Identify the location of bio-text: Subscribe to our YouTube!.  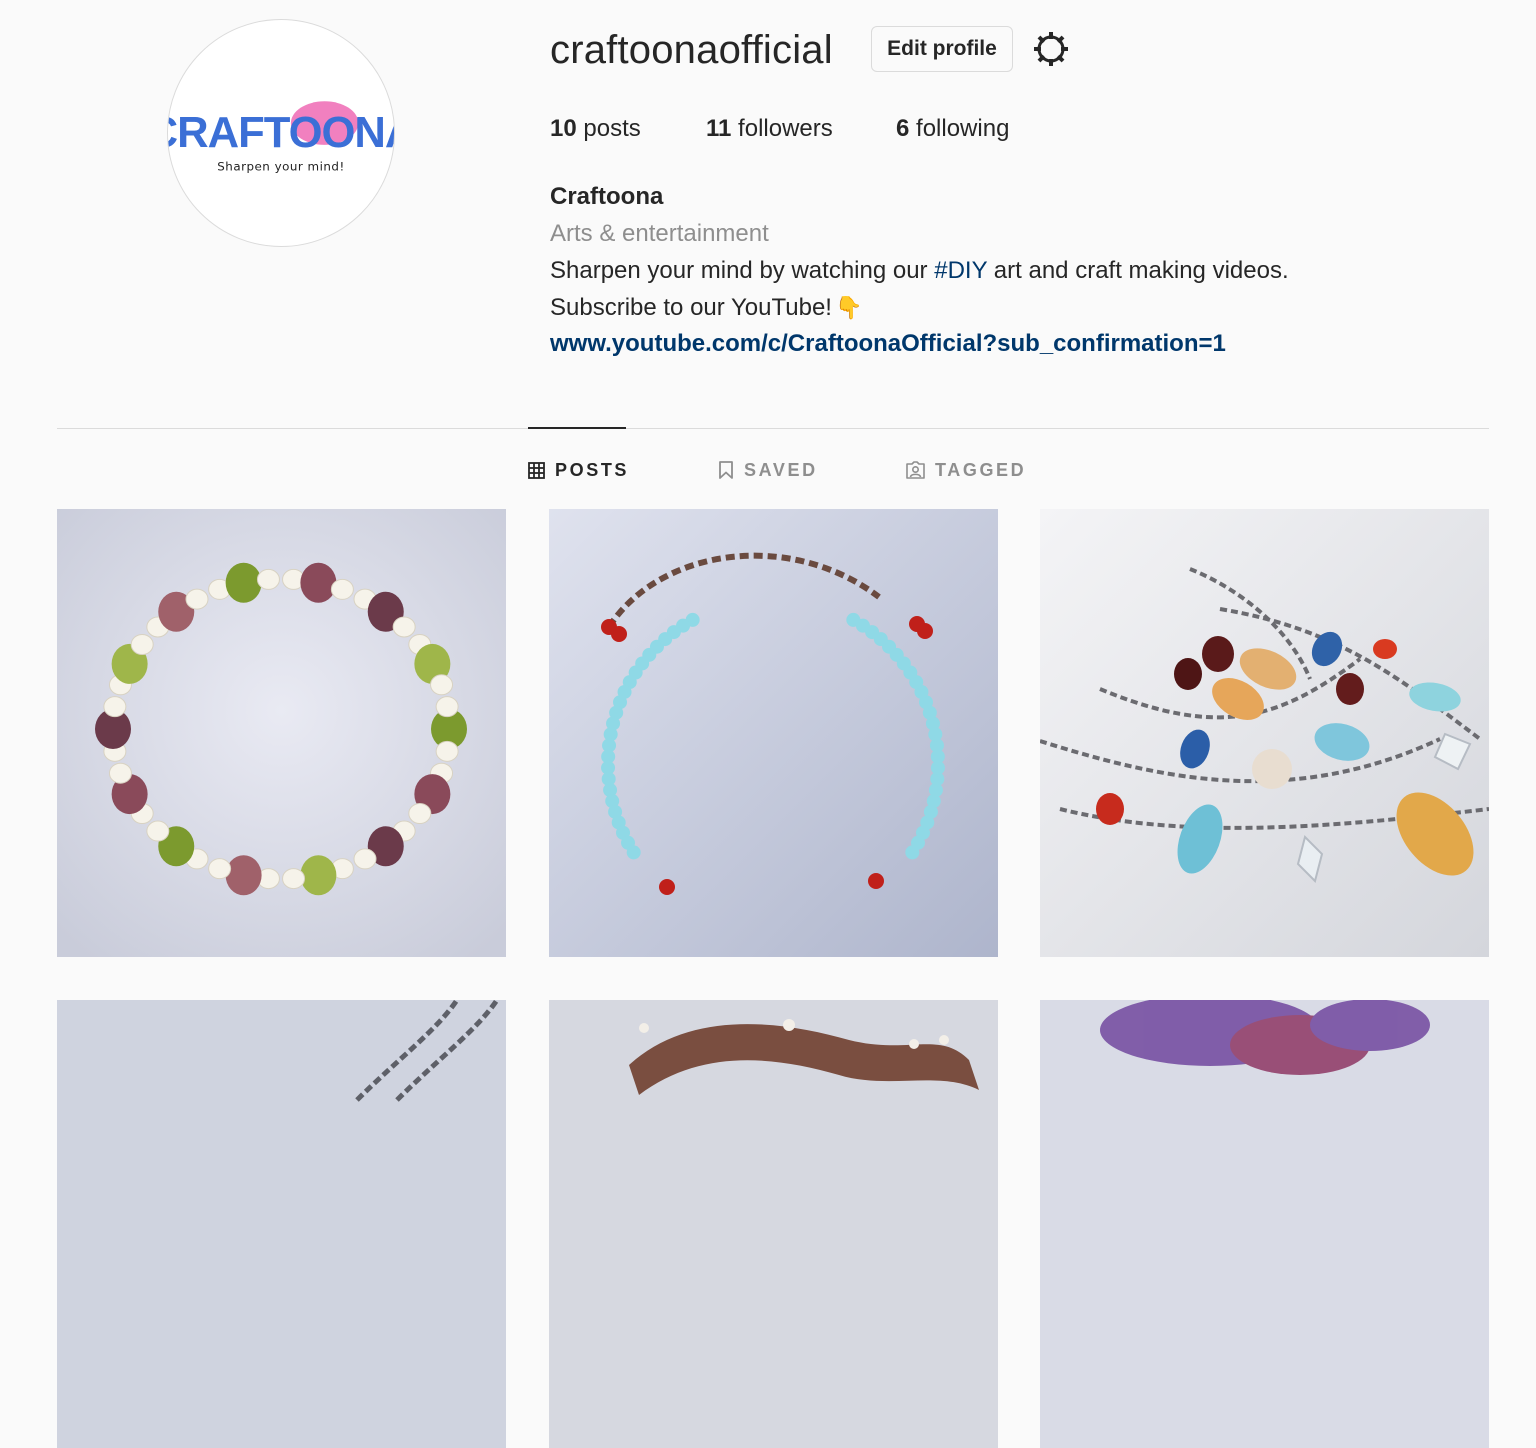
(691, 307).